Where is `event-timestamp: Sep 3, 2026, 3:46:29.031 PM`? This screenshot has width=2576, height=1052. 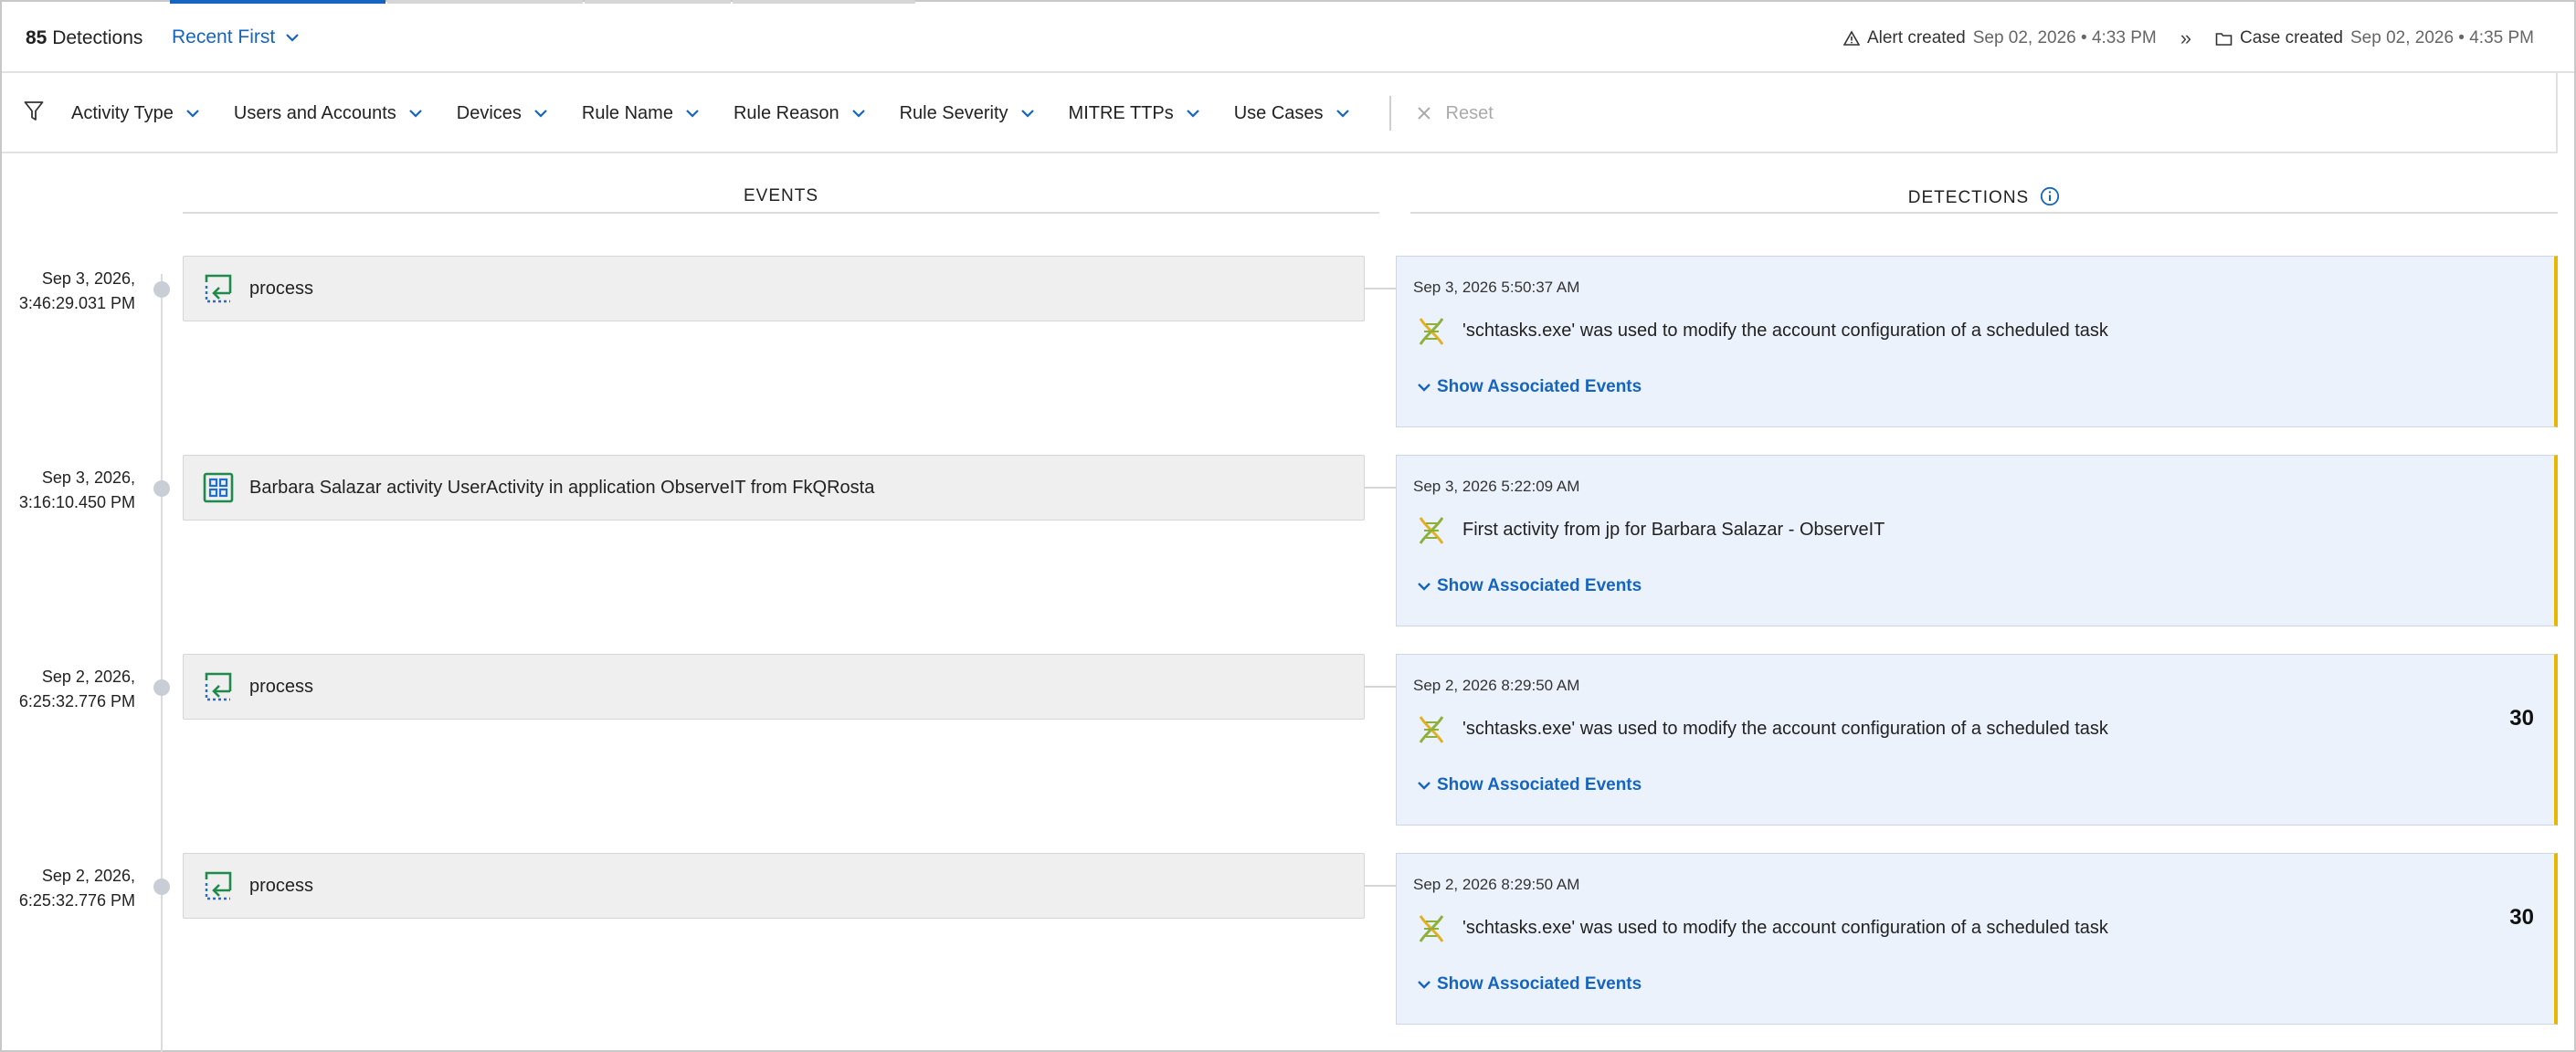 event-timestamp: Sep 3, 2026, 3:46:29.031 PM is located at coordinates (67, 291).